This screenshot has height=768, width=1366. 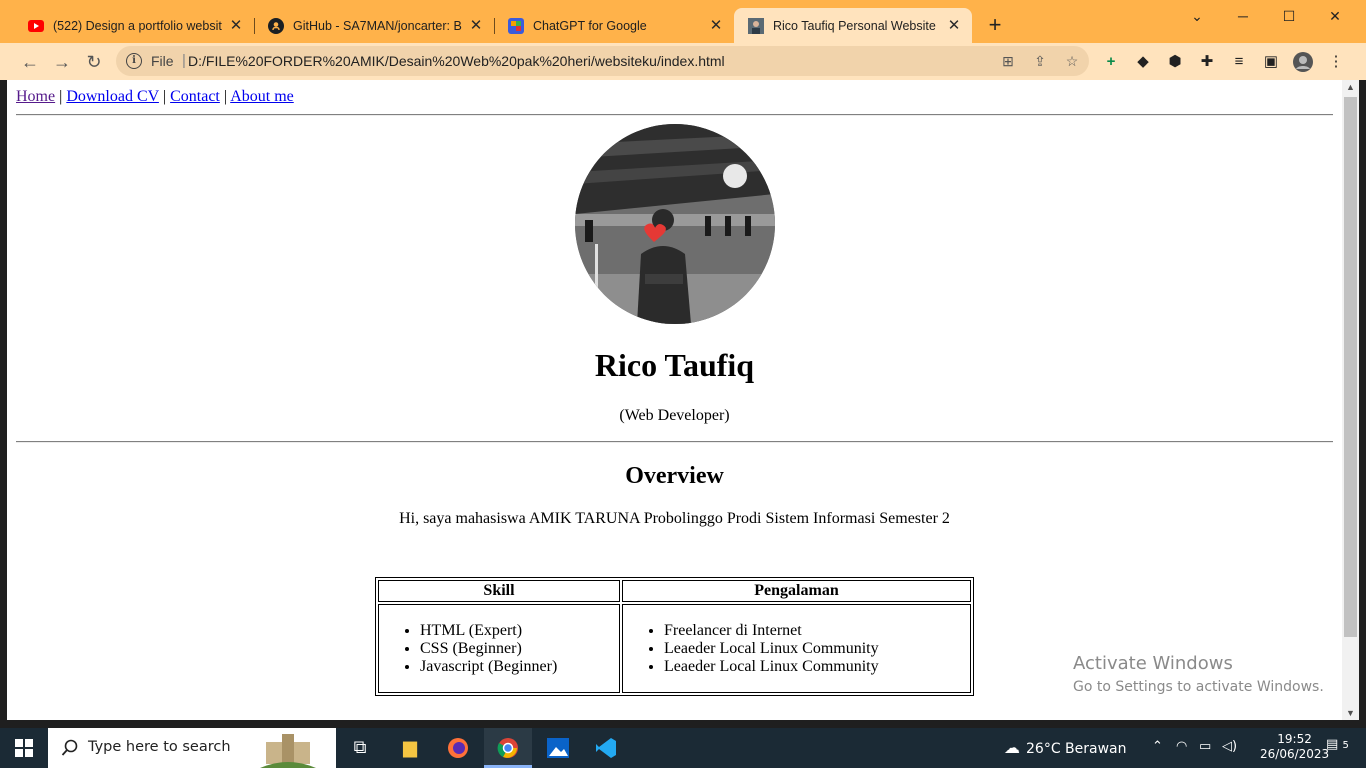 I want to click on show-hidden-icons-icon: ⌃, so click(x=1157, y=746).